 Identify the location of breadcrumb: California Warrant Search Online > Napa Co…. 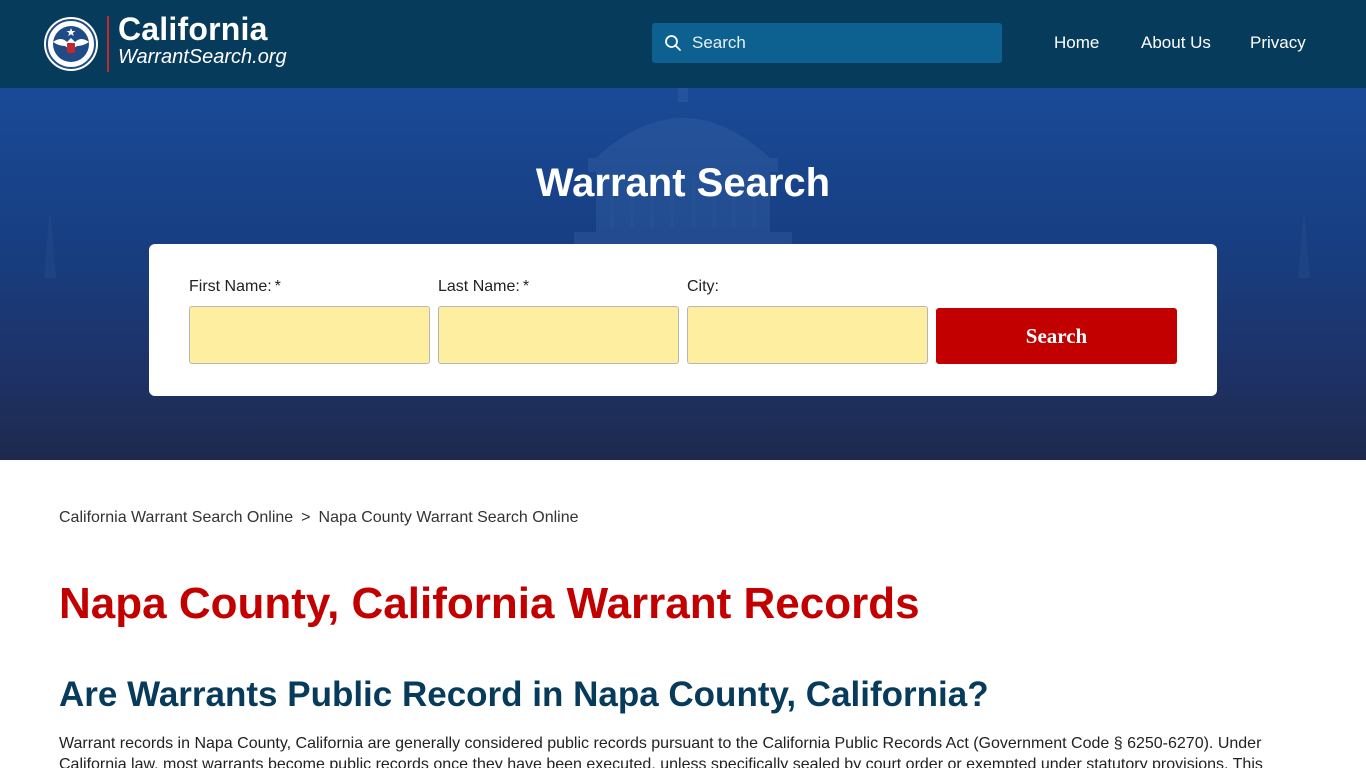
(319, 518).